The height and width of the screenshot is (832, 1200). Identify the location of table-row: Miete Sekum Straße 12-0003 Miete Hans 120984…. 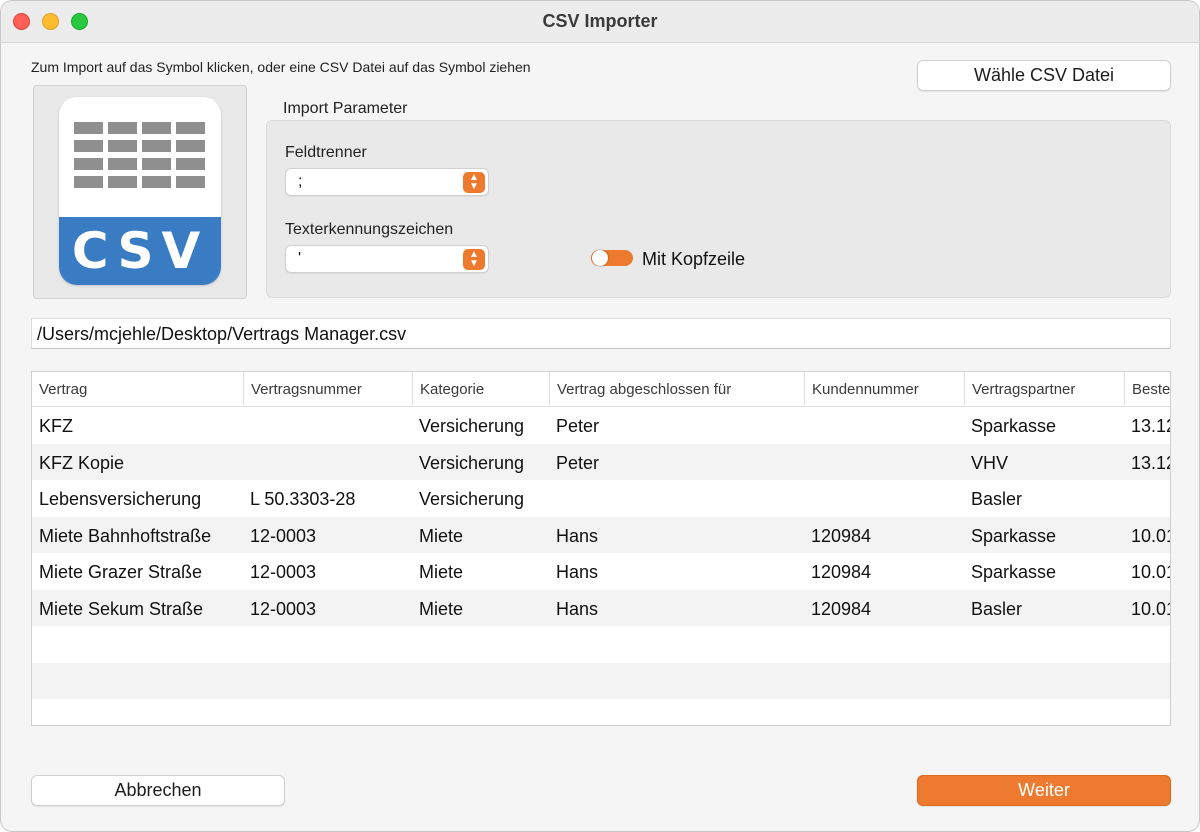
(601, 607).